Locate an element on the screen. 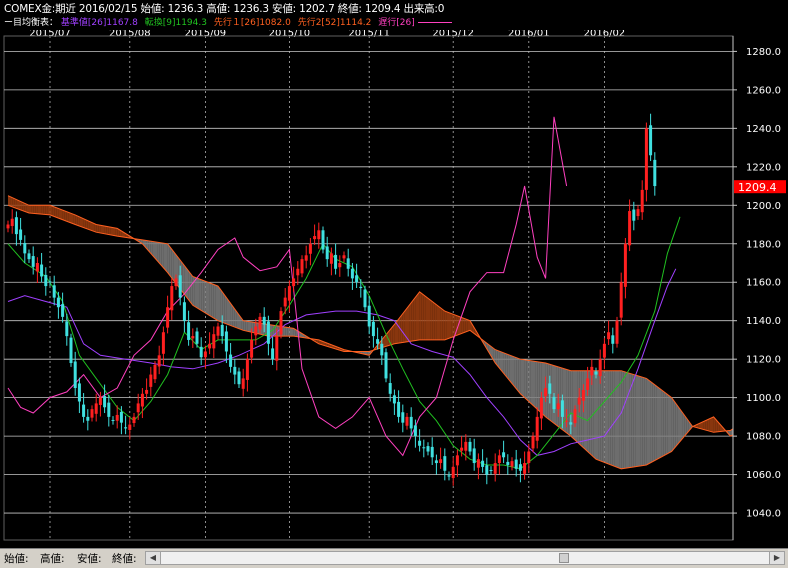 The height and width of the screenshot is (568, 788). scroll-left-icon: ◀ is located at coordinates (153, 558).